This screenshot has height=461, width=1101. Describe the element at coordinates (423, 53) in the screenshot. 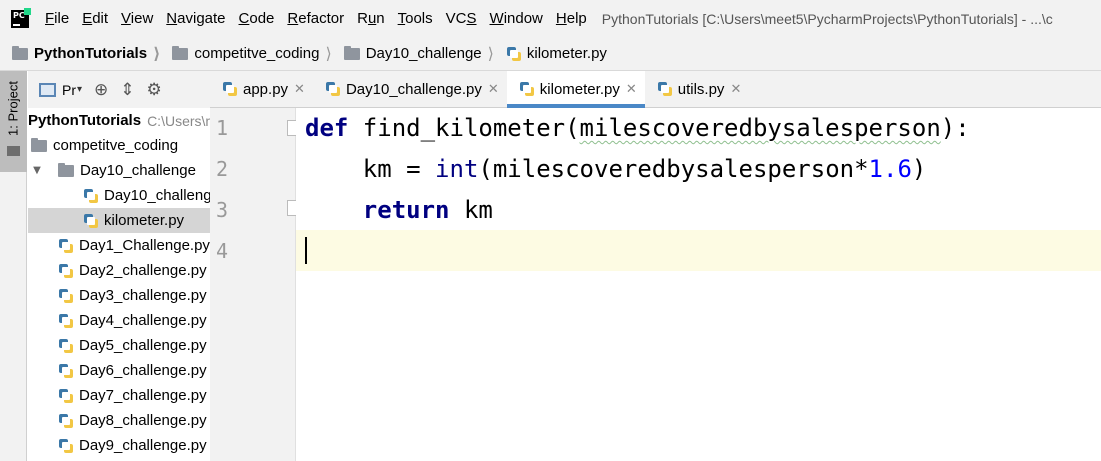

I see `breadcrumb-label: Day10_challenge` at that location.